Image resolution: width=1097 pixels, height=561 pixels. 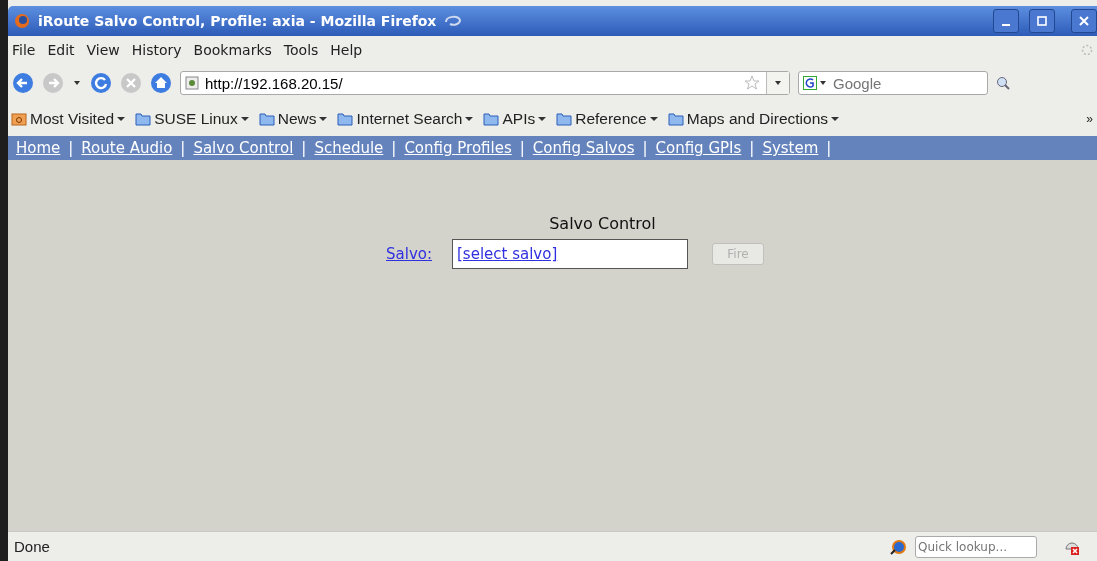 What do you see at coordinates (156, 50) in the screenshot?
I see `menu-item: History` at bounding box center [156, 50].